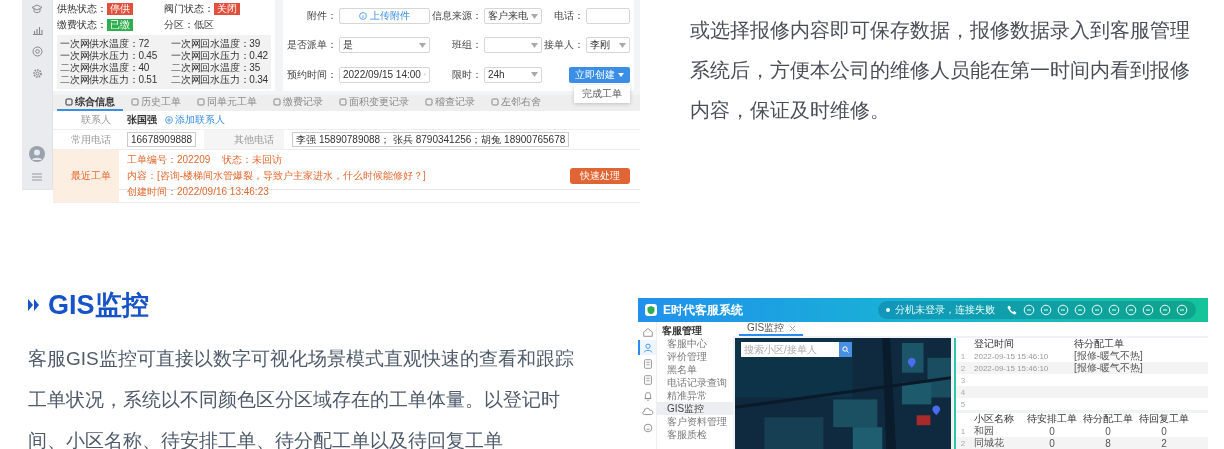 This screenshot has width=1224, height=449. I want to click on input-field, so click(608, 16).